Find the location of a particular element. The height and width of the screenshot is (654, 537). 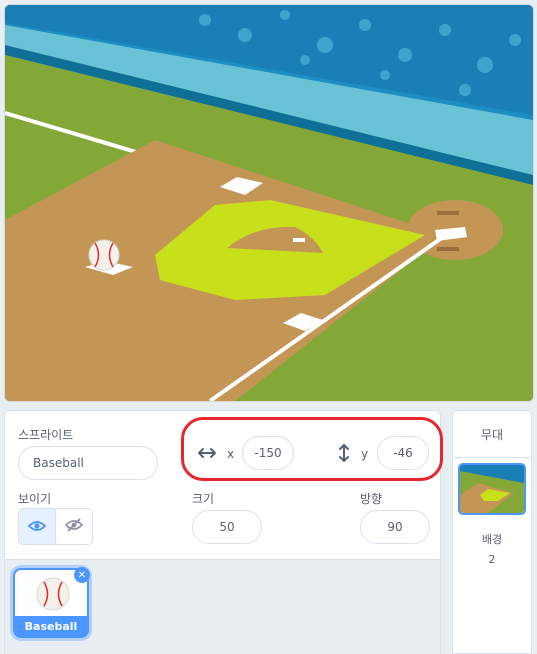

stage-backdrop-thumbnail is located at coordinates (492, 489).